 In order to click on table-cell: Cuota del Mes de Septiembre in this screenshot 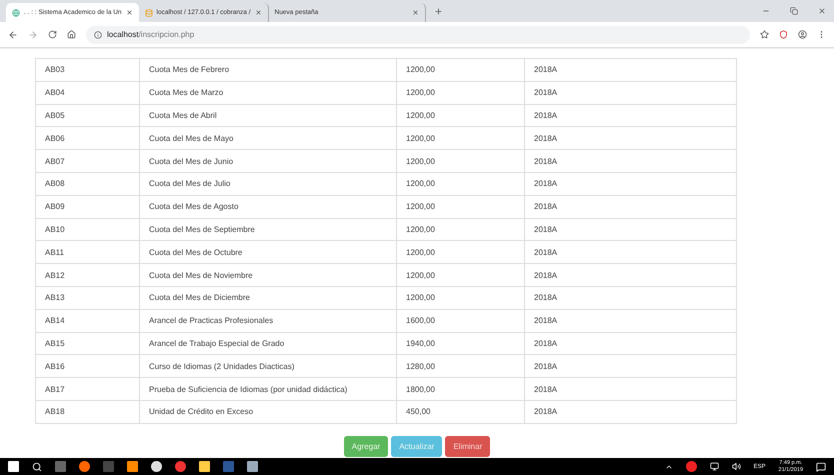, I will do `click(267, 229)`.